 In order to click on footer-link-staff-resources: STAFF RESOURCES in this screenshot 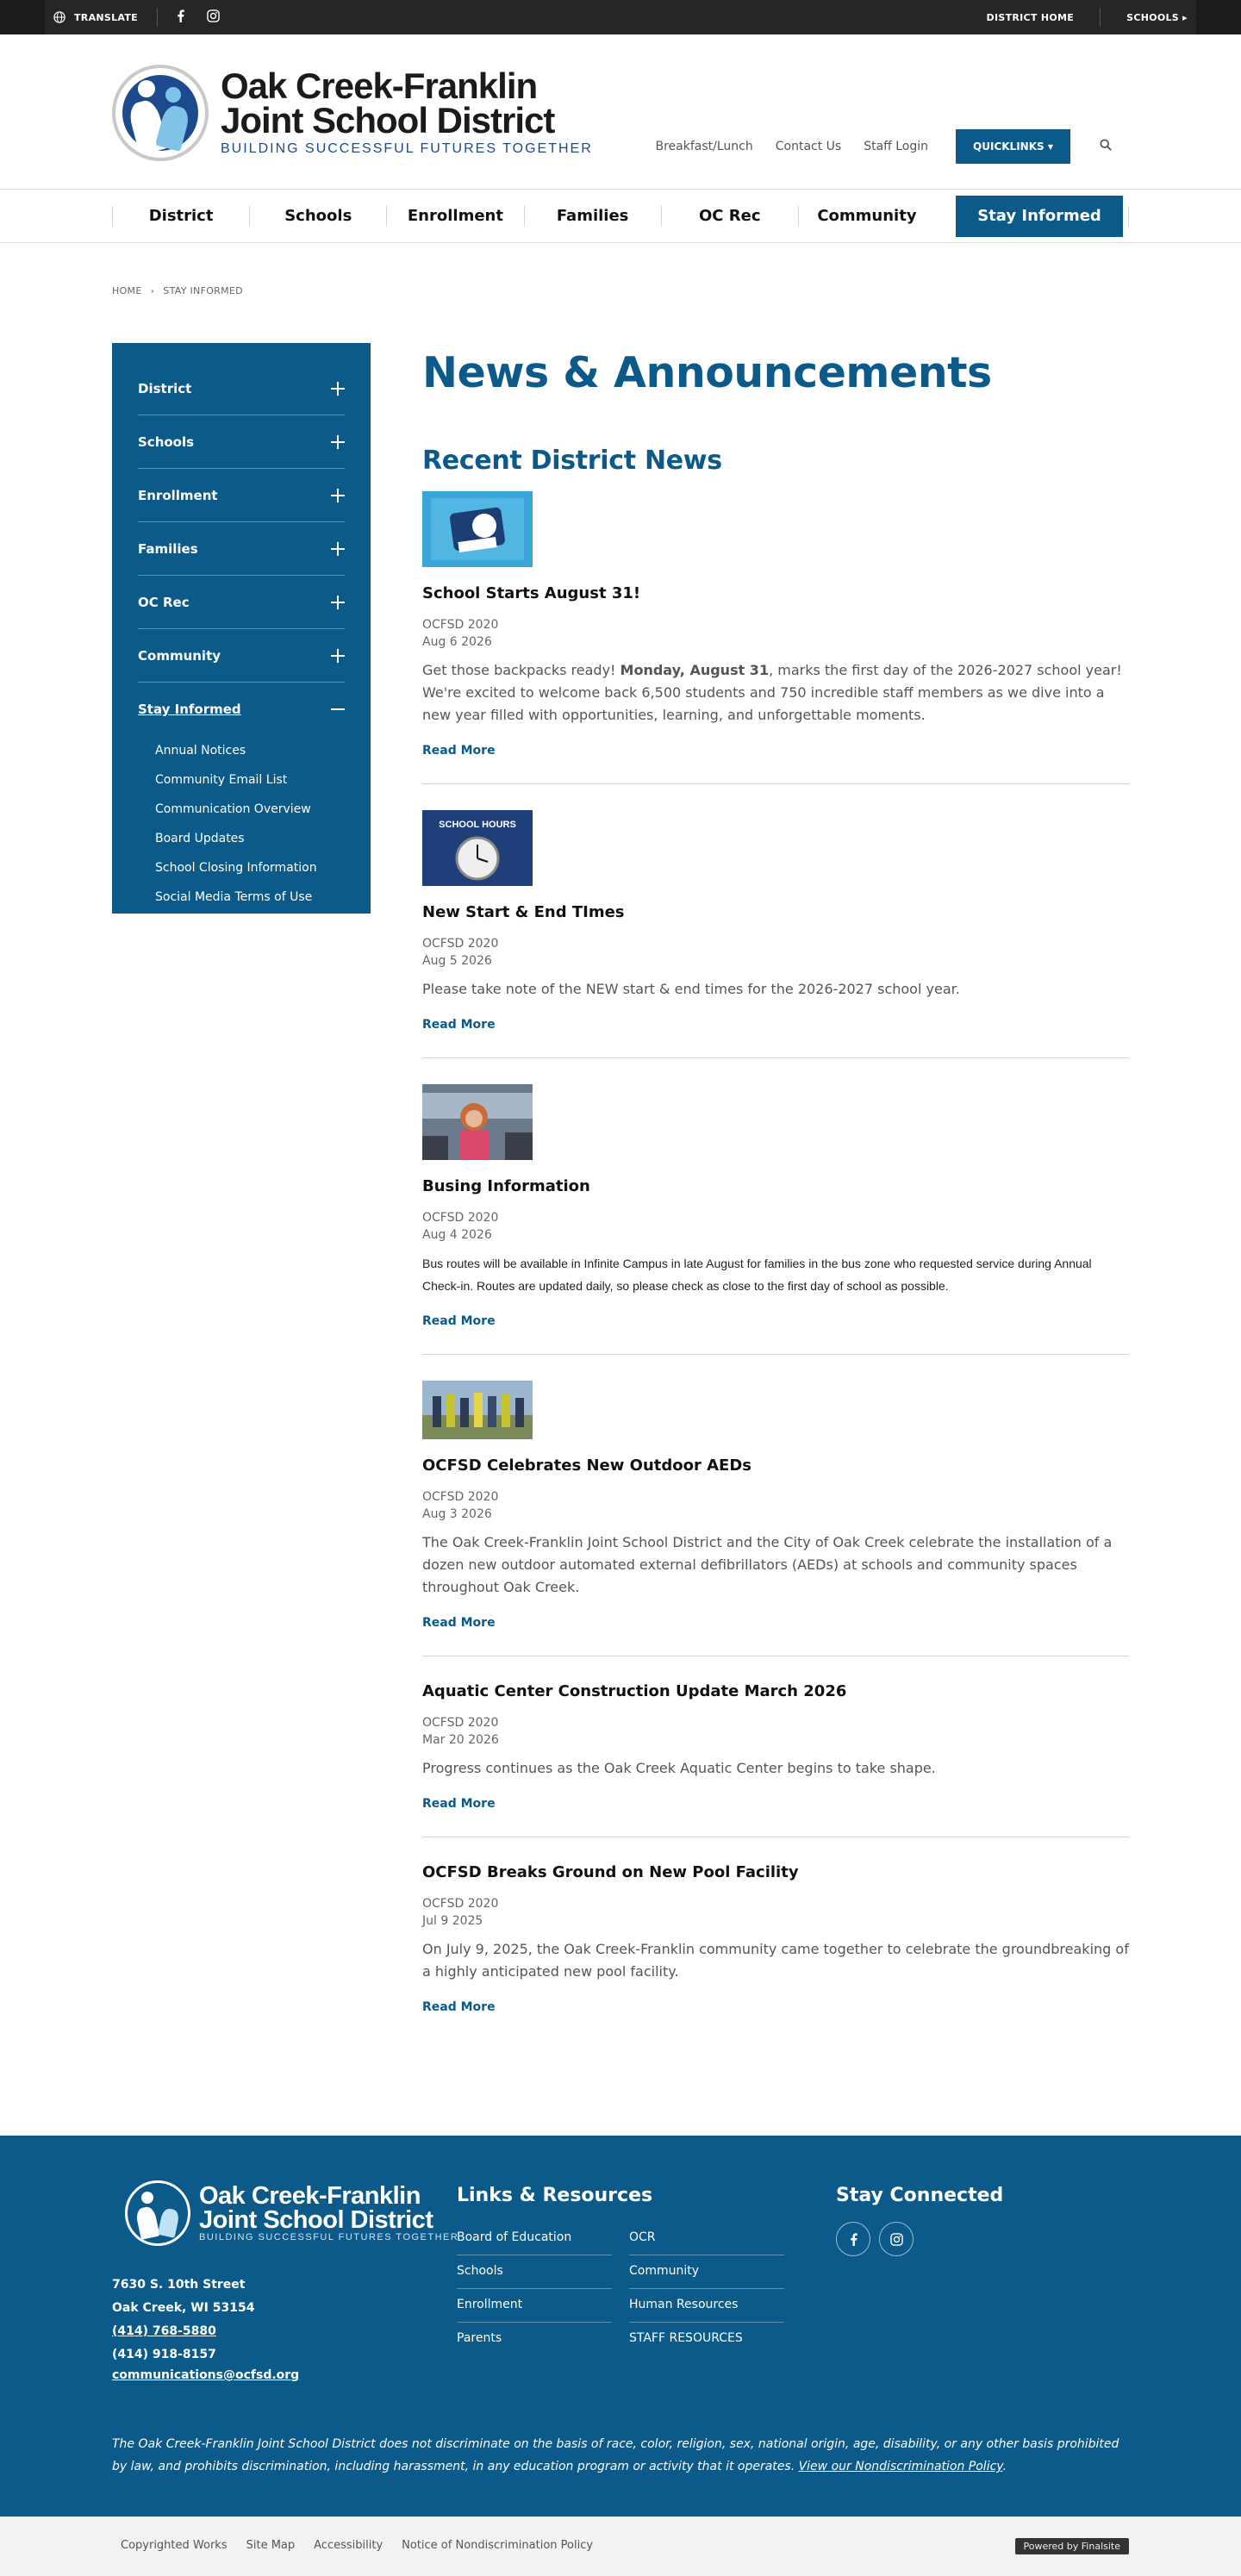, I will do `click(706, 2339)`.